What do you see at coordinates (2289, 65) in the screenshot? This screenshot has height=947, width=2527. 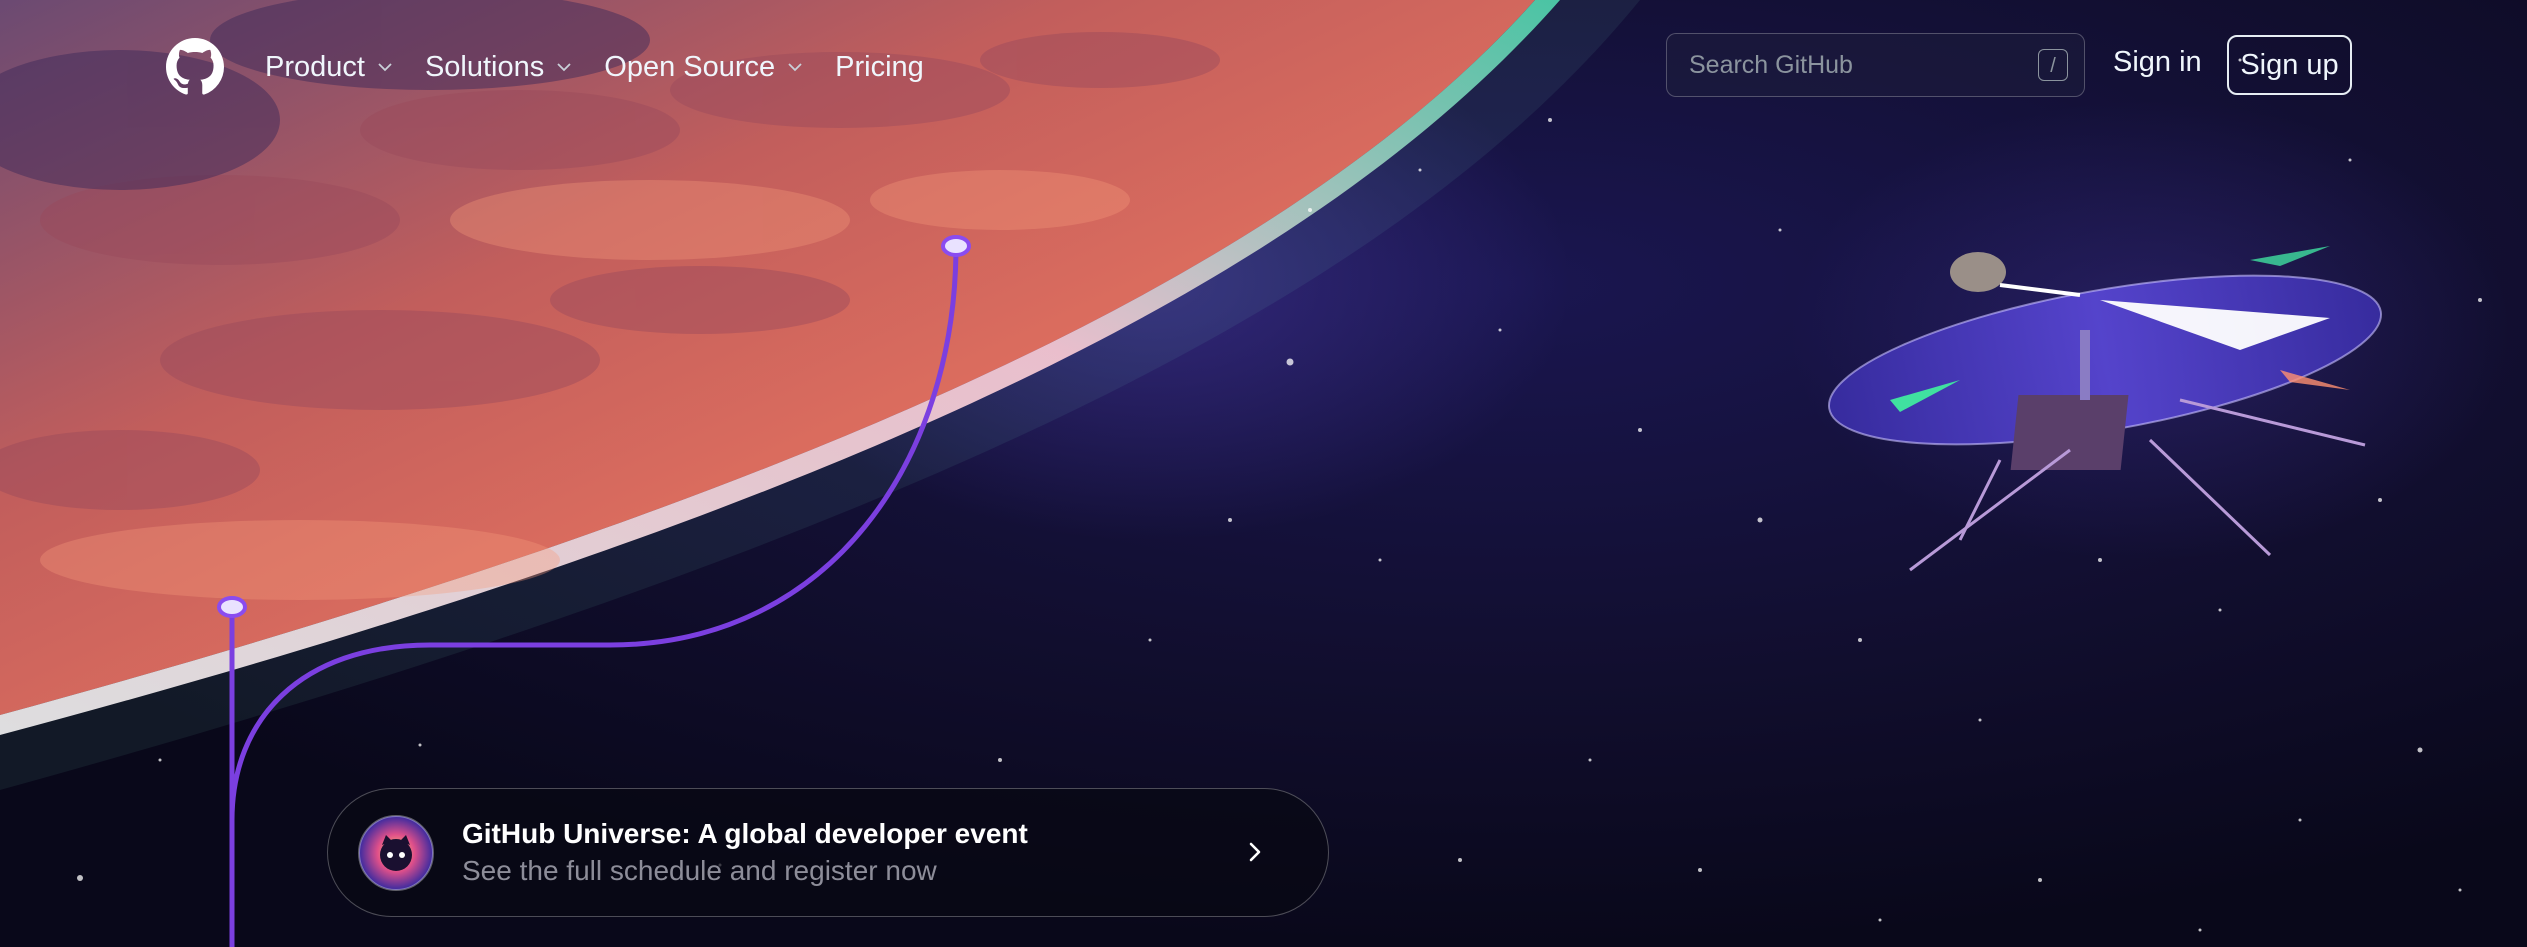 I see `sign-up-button: Sign up` at bounding box center [2289, 65].